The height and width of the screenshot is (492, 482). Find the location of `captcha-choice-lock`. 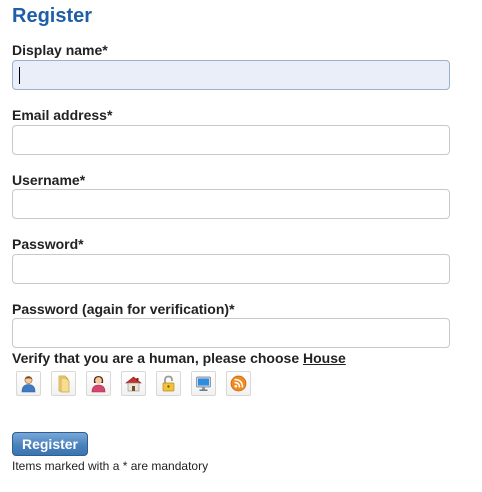

captcha-choice-lock is located at coordinates (168, 383).